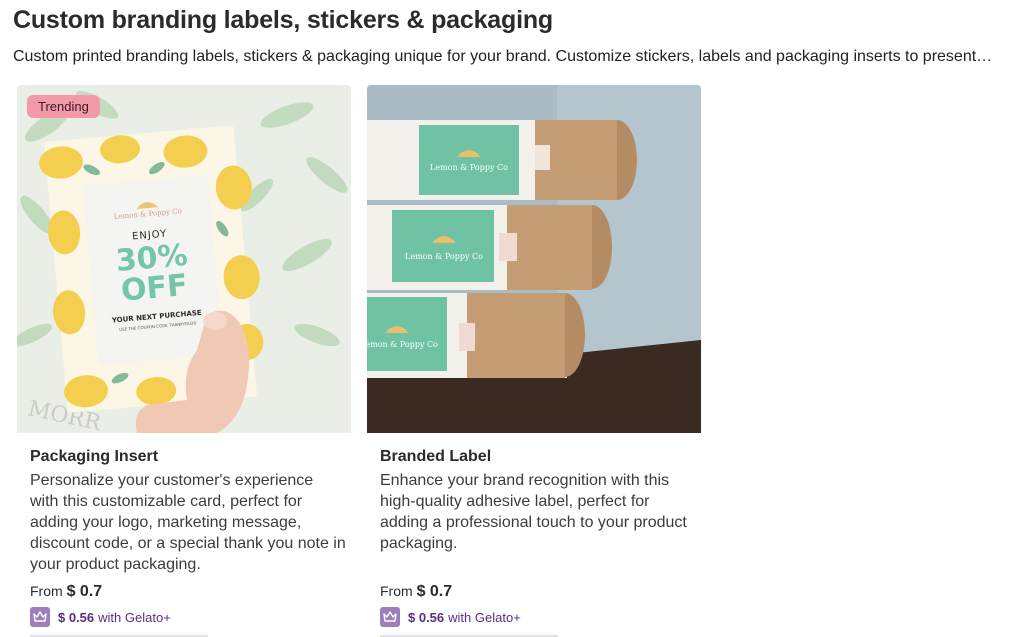  I want to click on insert-off-text: OFF, so click(154, 288).